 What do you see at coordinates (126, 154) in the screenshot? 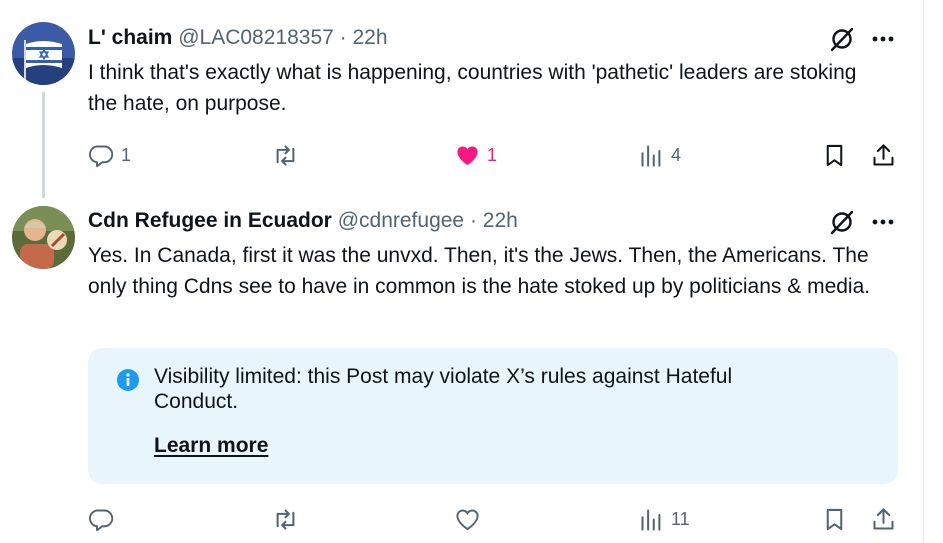
I see `reply-count: 1` at bounding box center [126, 154].